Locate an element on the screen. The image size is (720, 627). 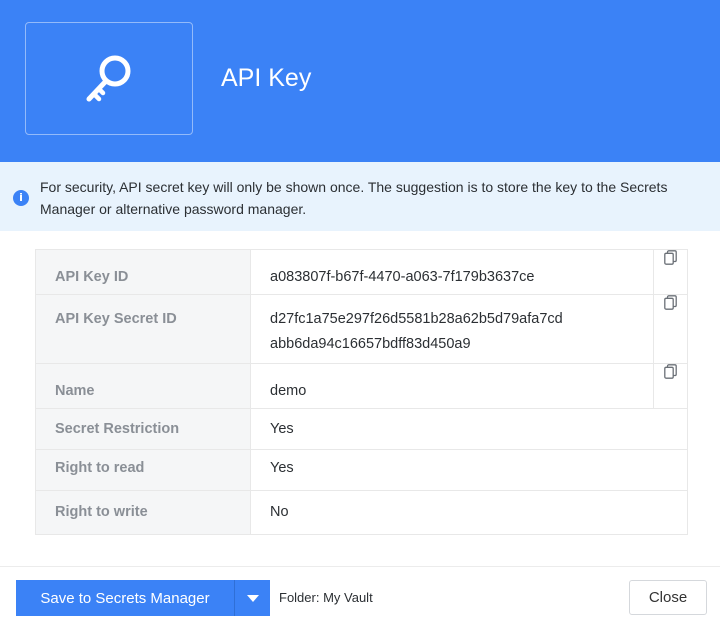
right-to-write-value: No is located at coordinates (279, 512).